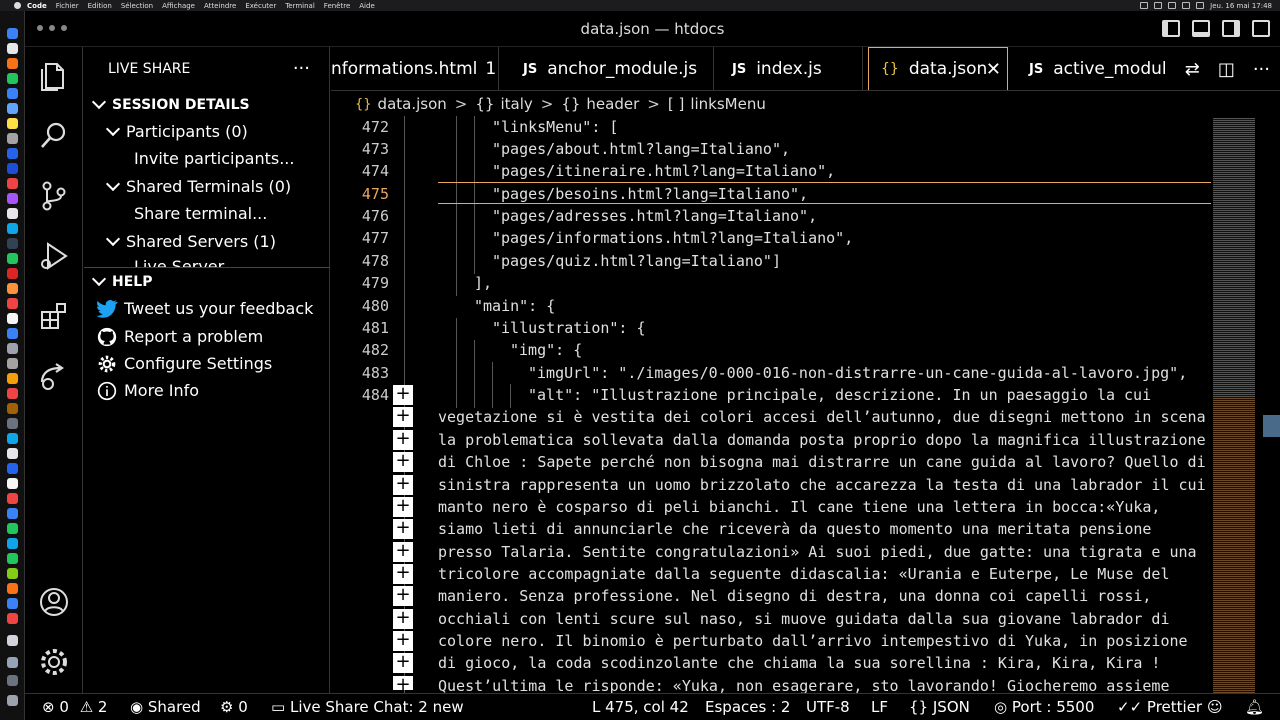 The width and height of the screenshot is (1280, 720). Describe the element at coordinates (366, 6) in the screenshot. I see `menu-aide: Aide` at that location.